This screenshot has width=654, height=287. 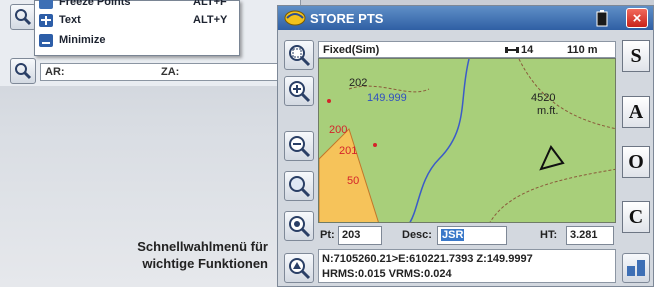 I want to click on map-point-50: 50, so click(x=353, y=181).